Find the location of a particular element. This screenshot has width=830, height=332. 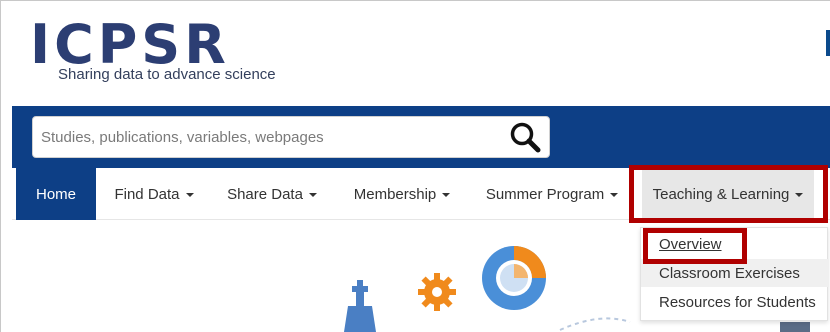

nav-home-label: Home is located at coordinates (55, 194).